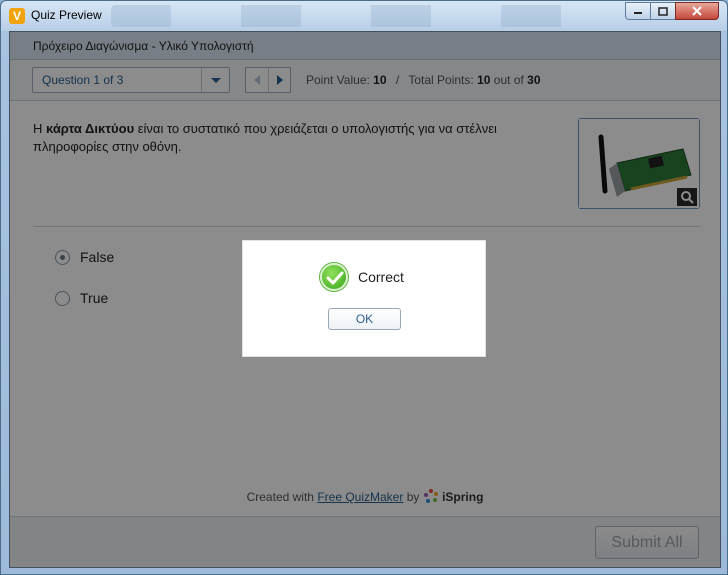  What do you see at coordinates (364, 319) in the screenshot?
I see `ok-button: OK` at bounding box center [364, 319].